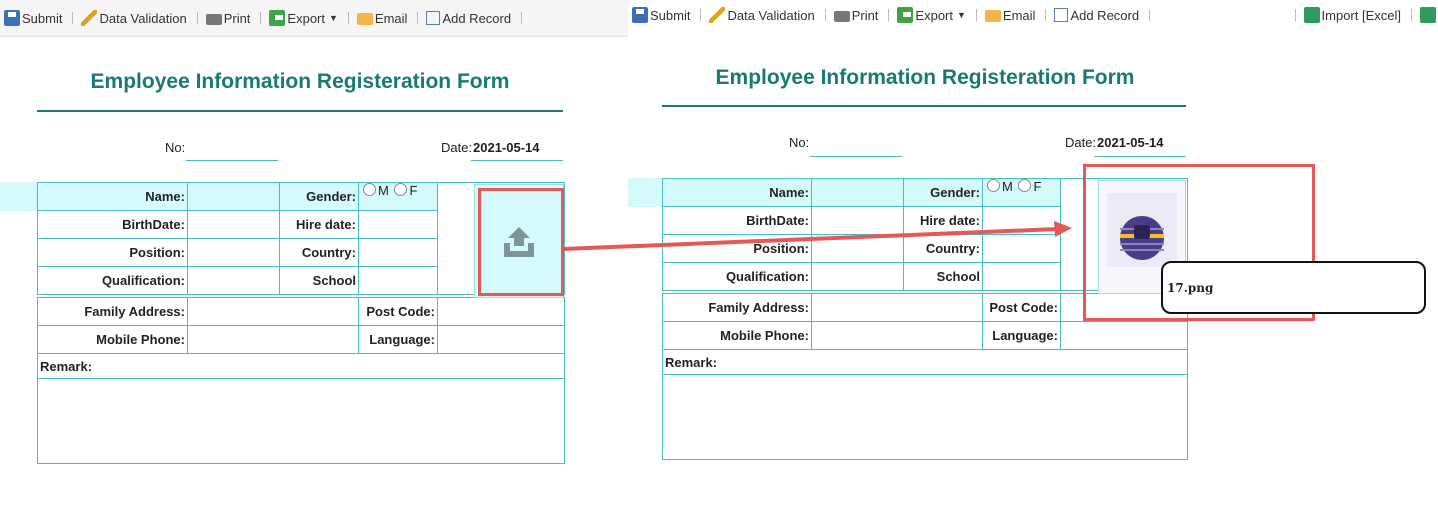 This screenshot has height=506, width=1438. Describe the element at coordinates (810, 239) in the screenshot. I see `annotation-arrow-line` at that location.